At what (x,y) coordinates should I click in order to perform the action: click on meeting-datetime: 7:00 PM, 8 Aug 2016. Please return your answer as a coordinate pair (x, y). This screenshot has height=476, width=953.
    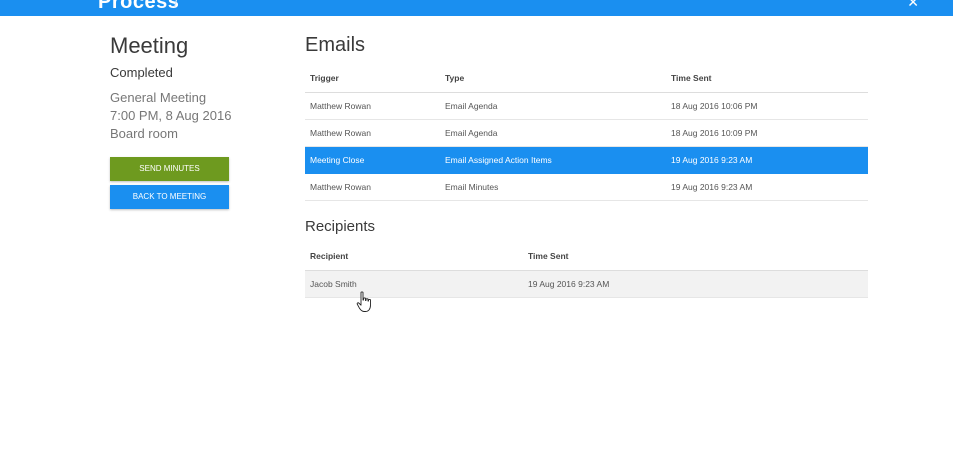
    Looking at the image, I should click on (171, 115).